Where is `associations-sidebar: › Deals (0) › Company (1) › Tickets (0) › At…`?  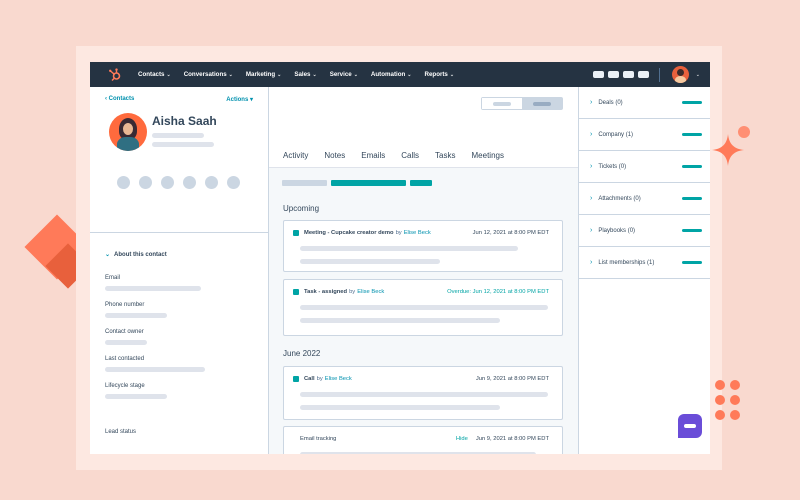 associations-sidebar: › Deals (0) › Company (1) › Tickets (0) › At… is located at coordinates (644, 270).